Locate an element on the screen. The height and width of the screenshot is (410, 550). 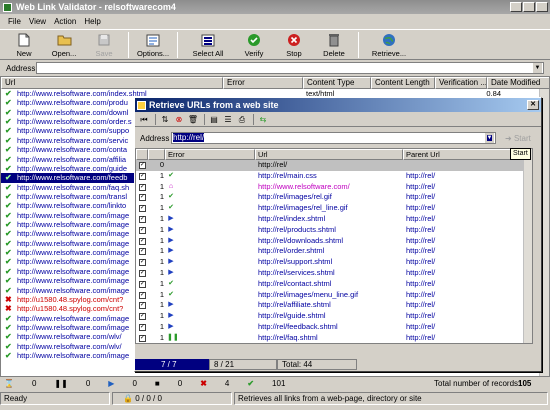
row-url: http://u1580.48.spylog.com/cnt? is located at coordinates (70, 299).